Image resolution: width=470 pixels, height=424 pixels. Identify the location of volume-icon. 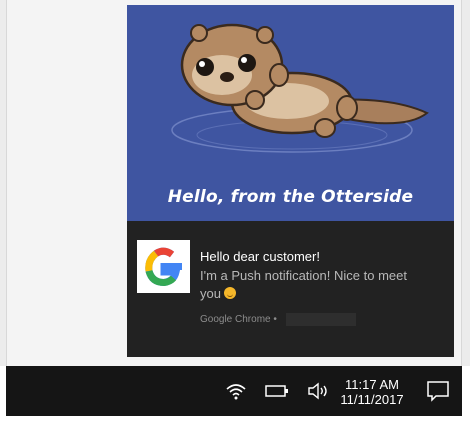
(318, 393).